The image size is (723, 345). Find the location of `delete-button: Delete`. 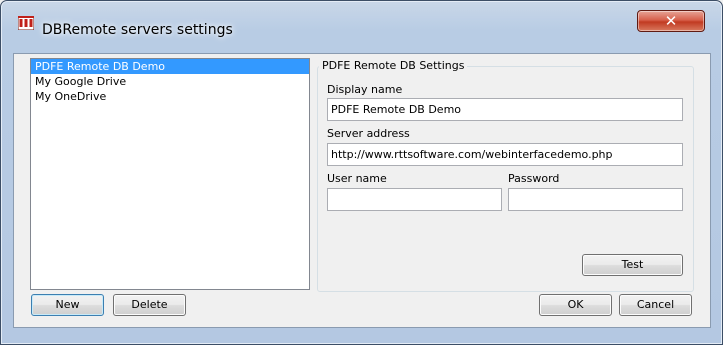

delete-button: Delete is located at coordinates (149, 305).